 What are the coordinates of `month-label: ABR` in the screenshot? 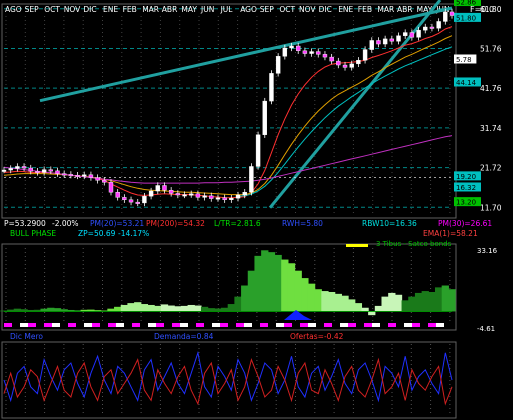 It's located at (170, 9).